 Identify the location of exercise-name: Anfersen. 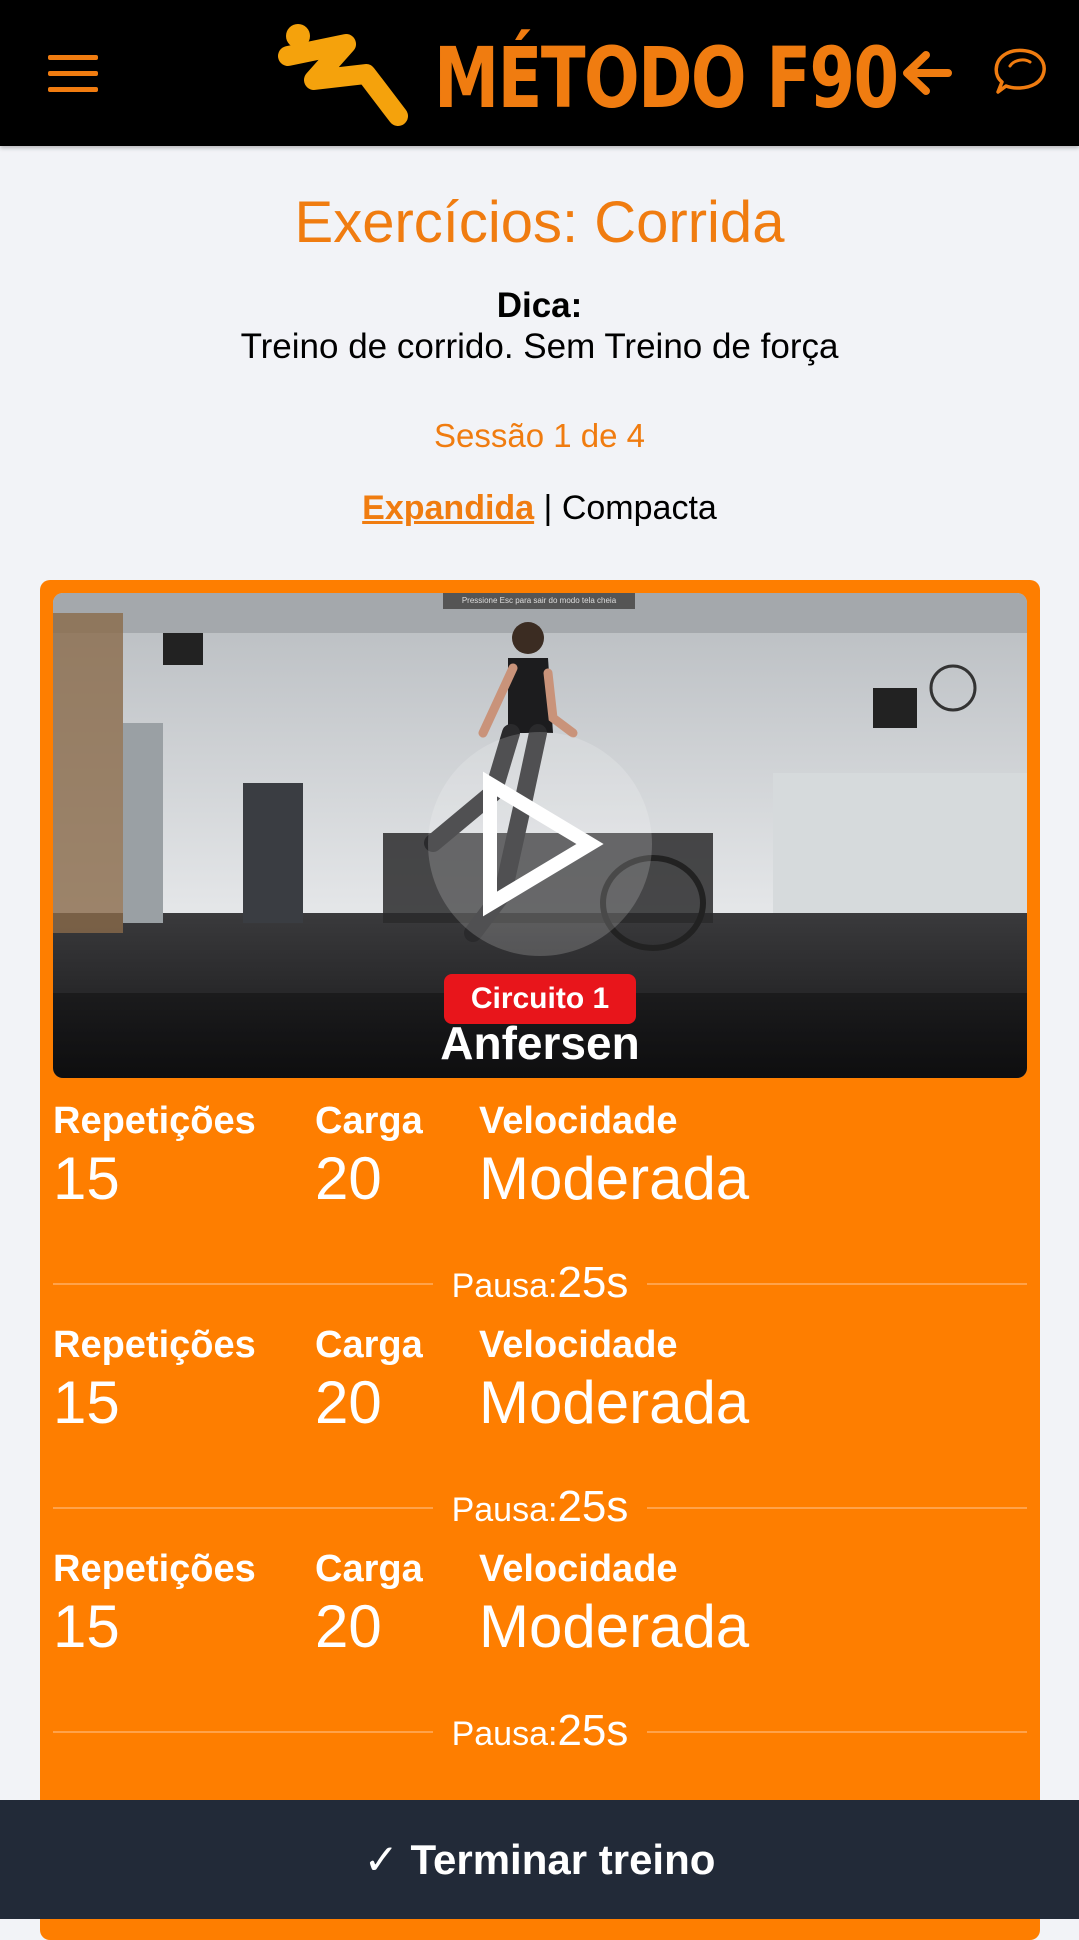
(540, 1043).